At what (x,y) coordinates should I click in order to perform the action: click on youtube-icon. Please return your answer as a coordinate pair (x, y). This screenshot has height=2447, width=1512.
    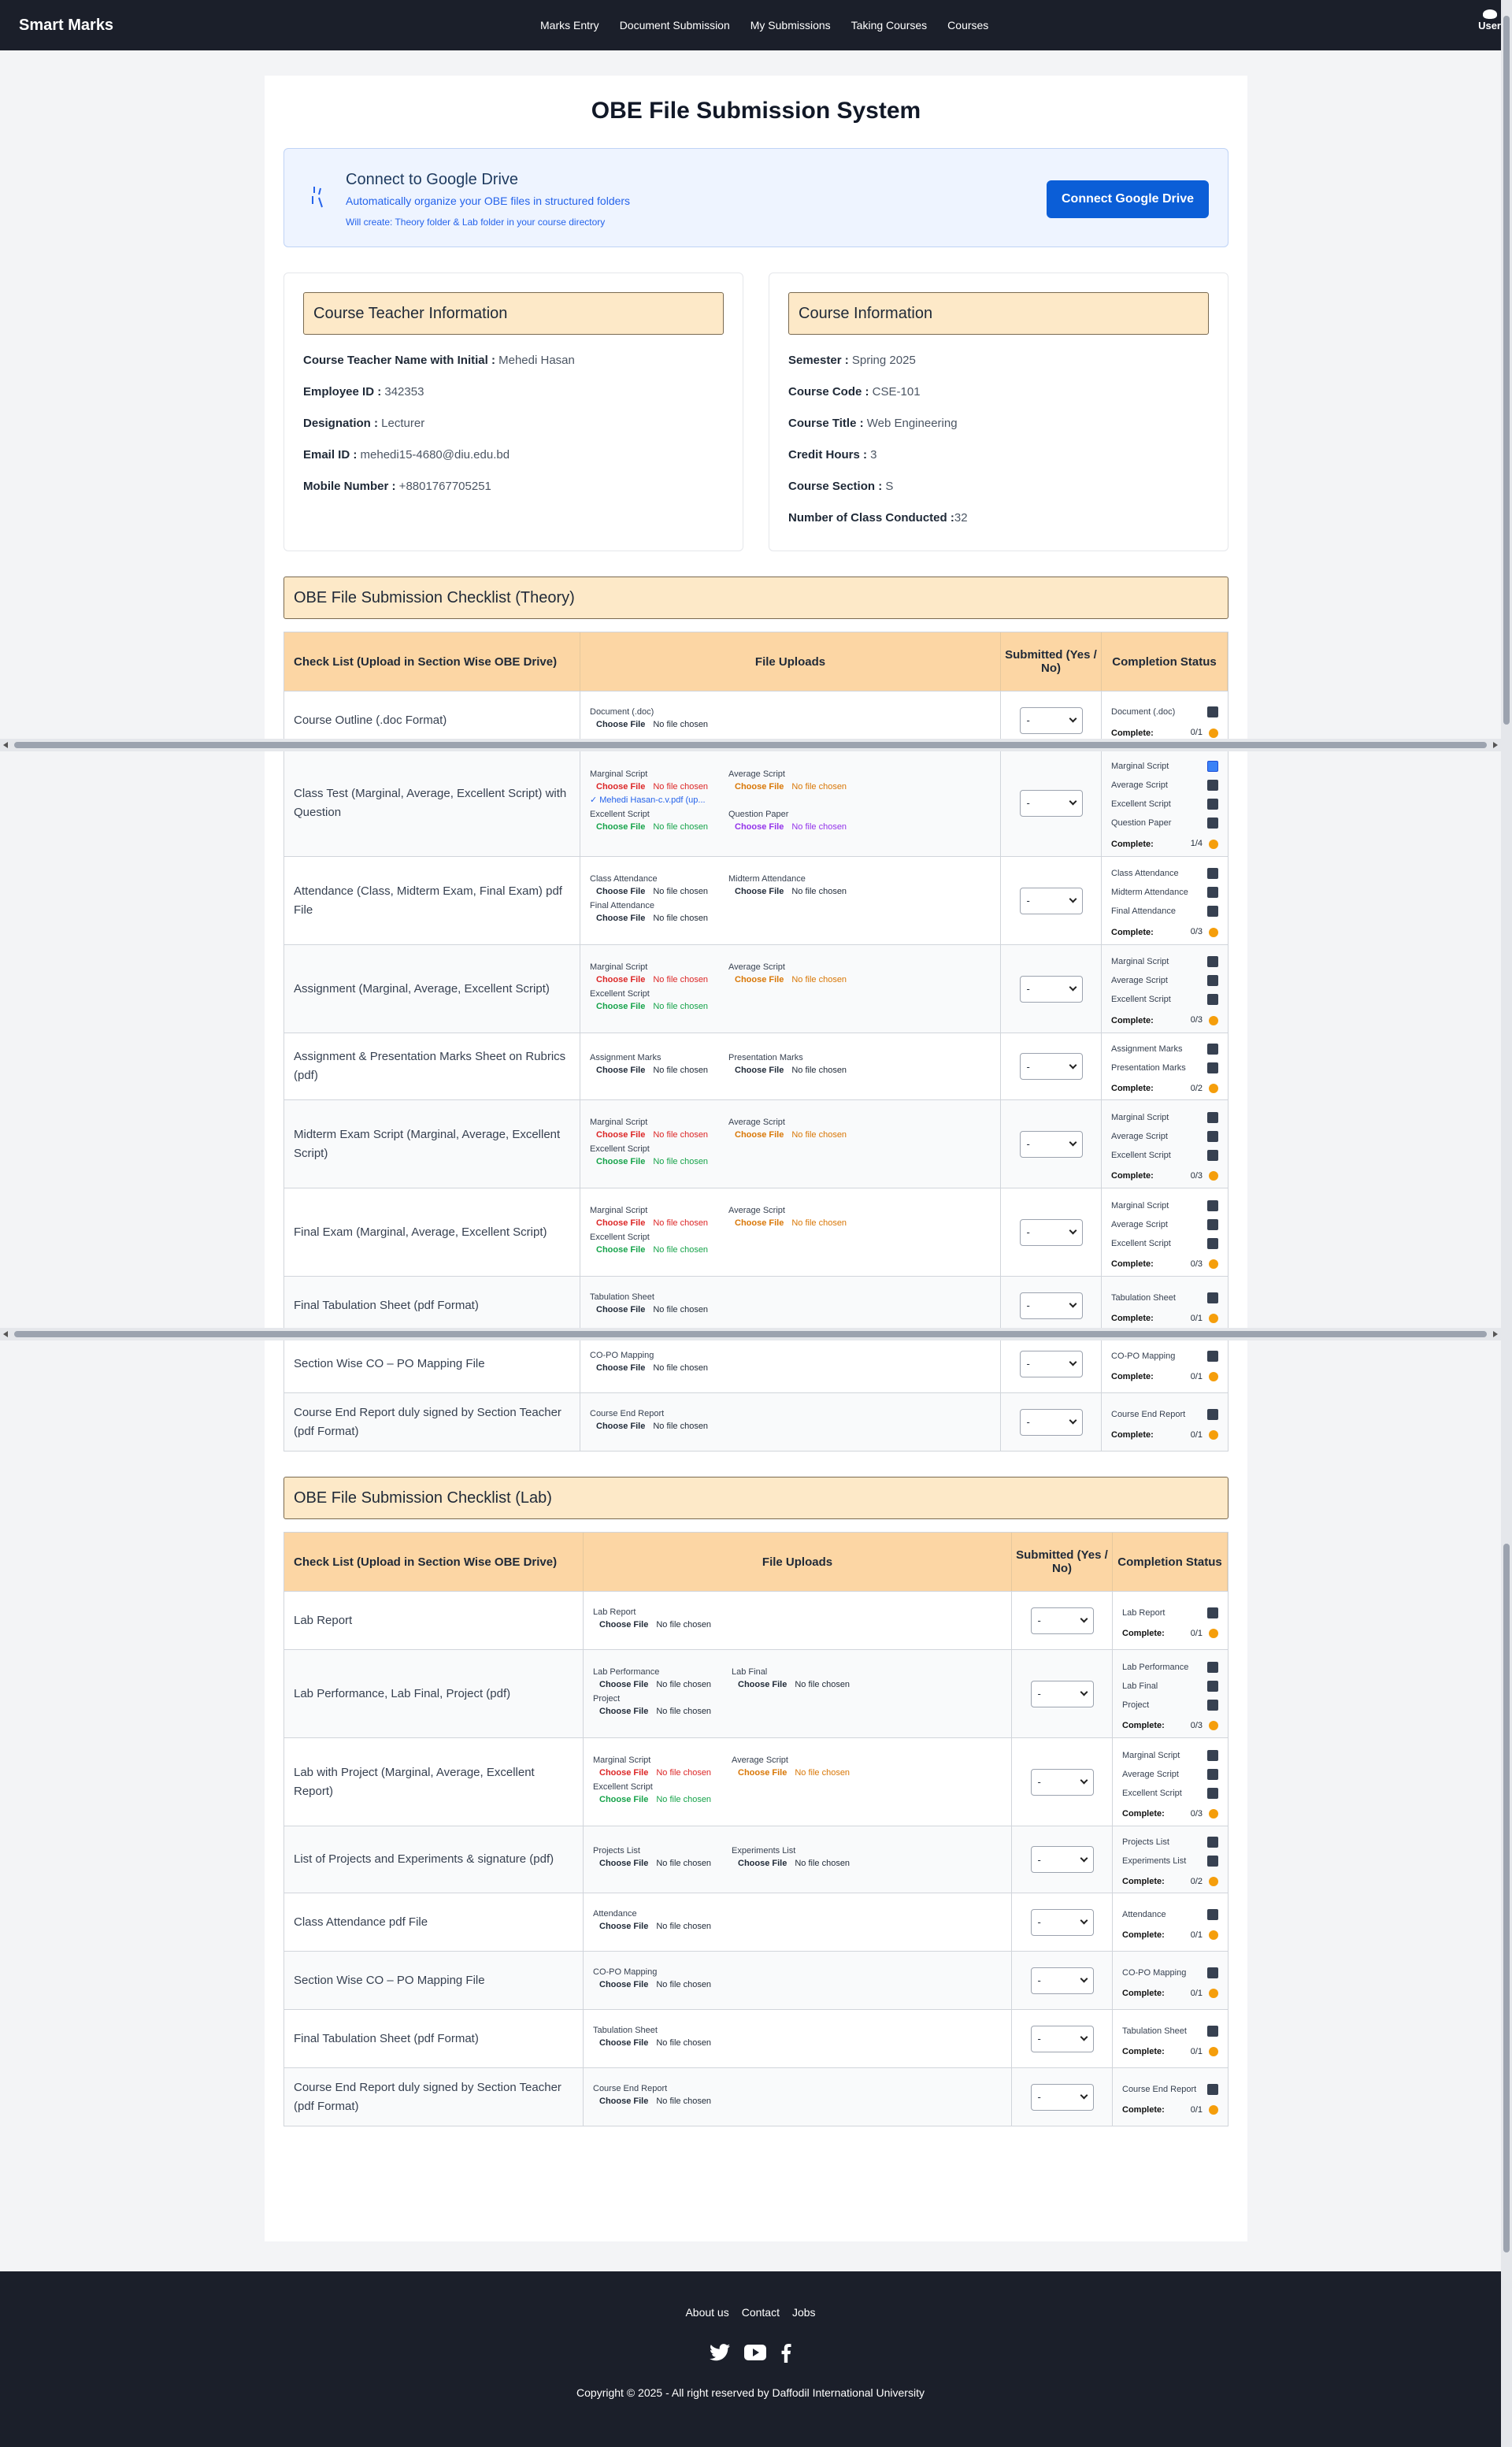
    Looking at the image, I should click on (755, 2352).